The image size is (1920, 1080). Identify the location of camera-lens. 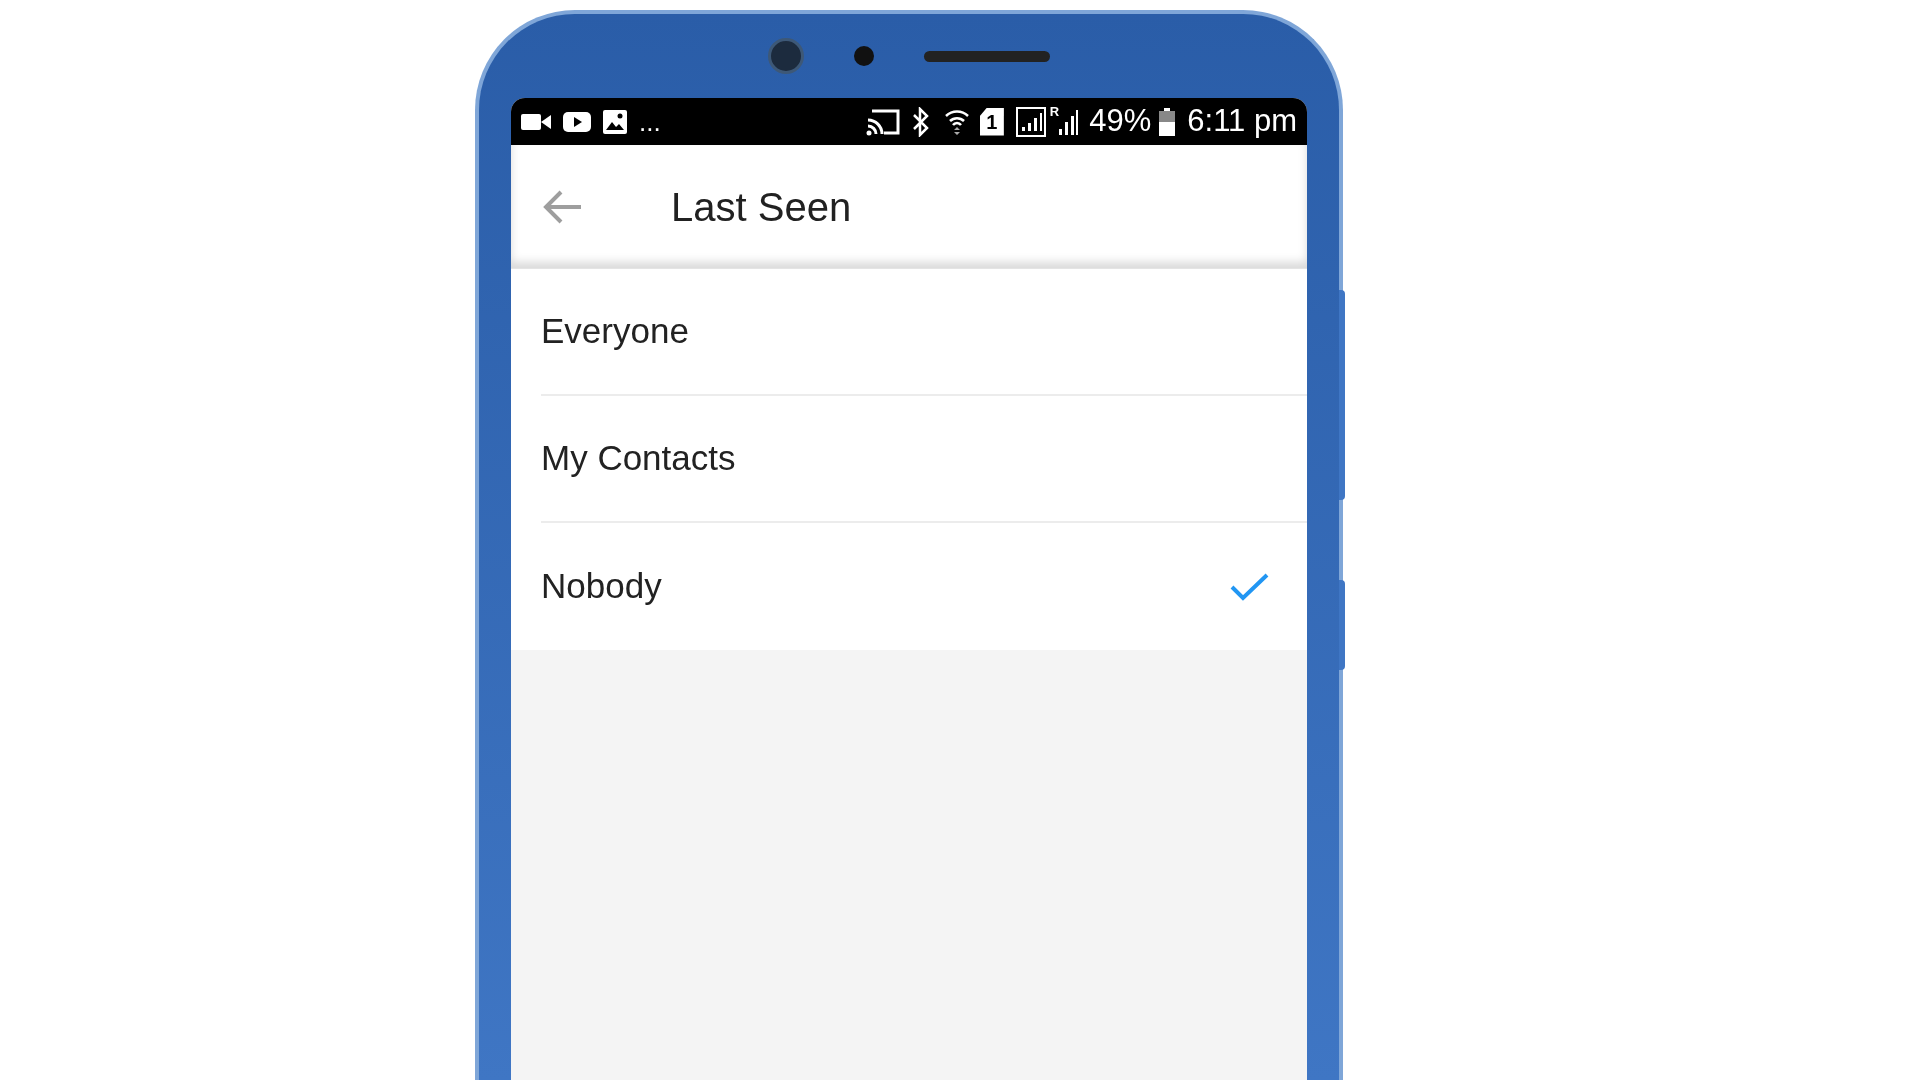
(786, 56).